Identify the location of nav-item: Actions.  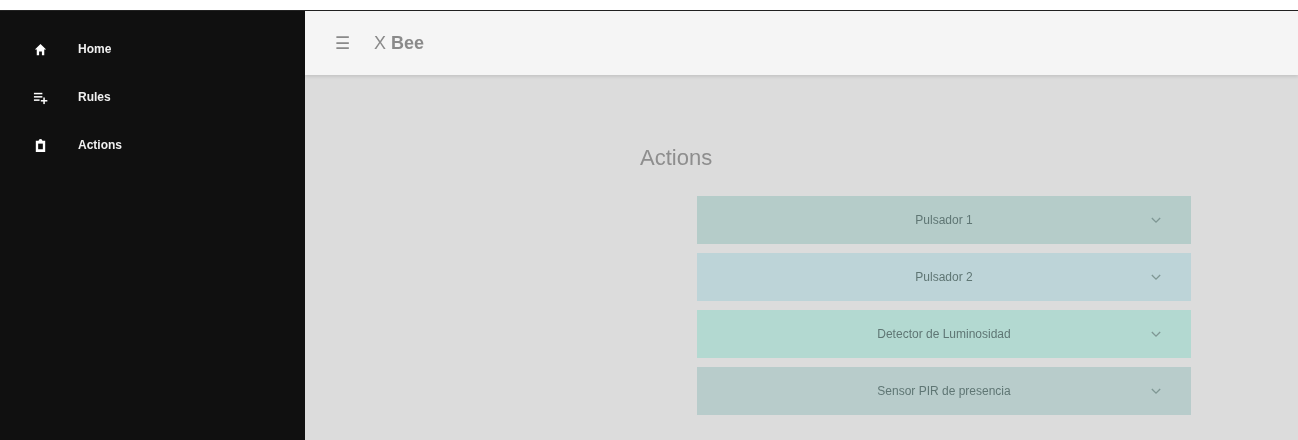
(152, 145).